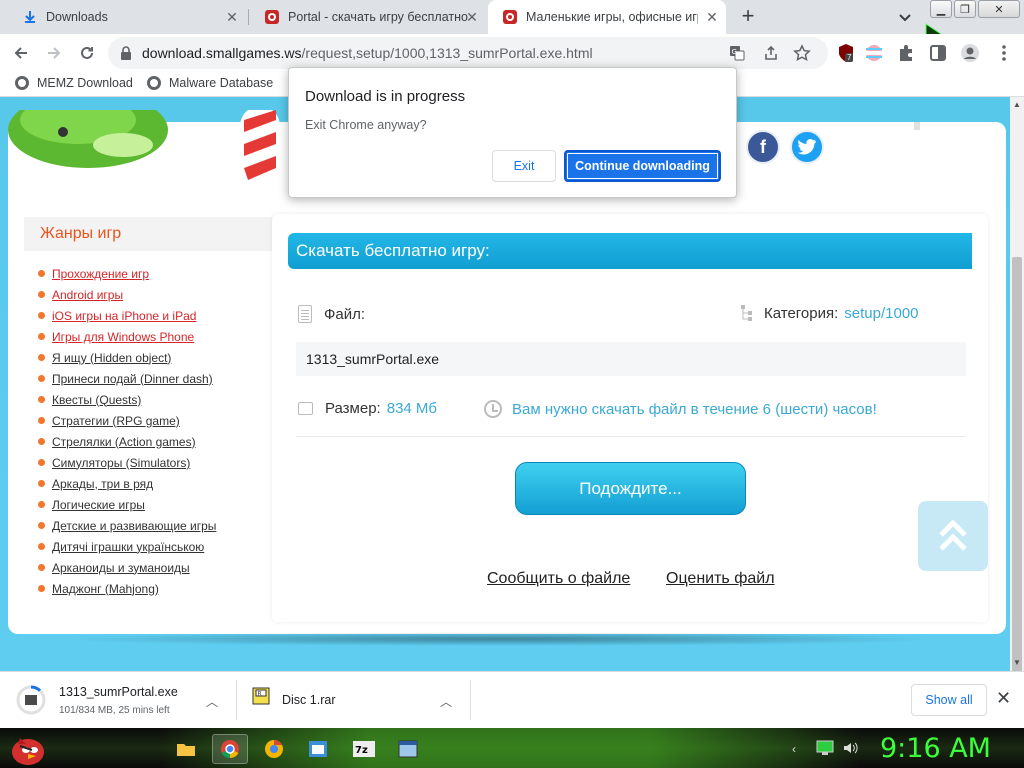 This screenshot has height=768, width=1024. Describe the element at coordinates (408, 749) in the screenshot. I see `taskbar-window` at that location.